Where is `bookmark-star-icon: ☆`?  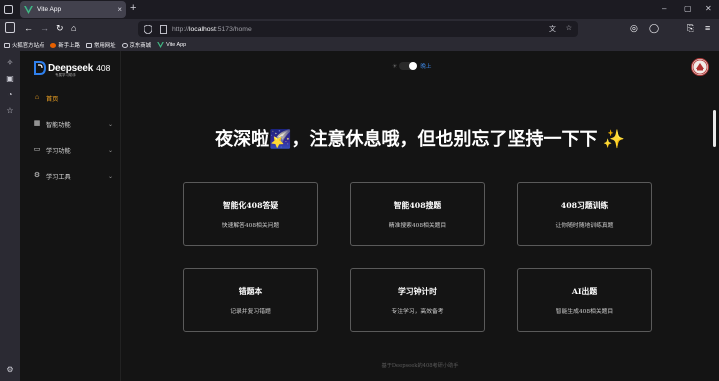 bookmark-star-icon: ☆ is located at coordinates (569, 28).